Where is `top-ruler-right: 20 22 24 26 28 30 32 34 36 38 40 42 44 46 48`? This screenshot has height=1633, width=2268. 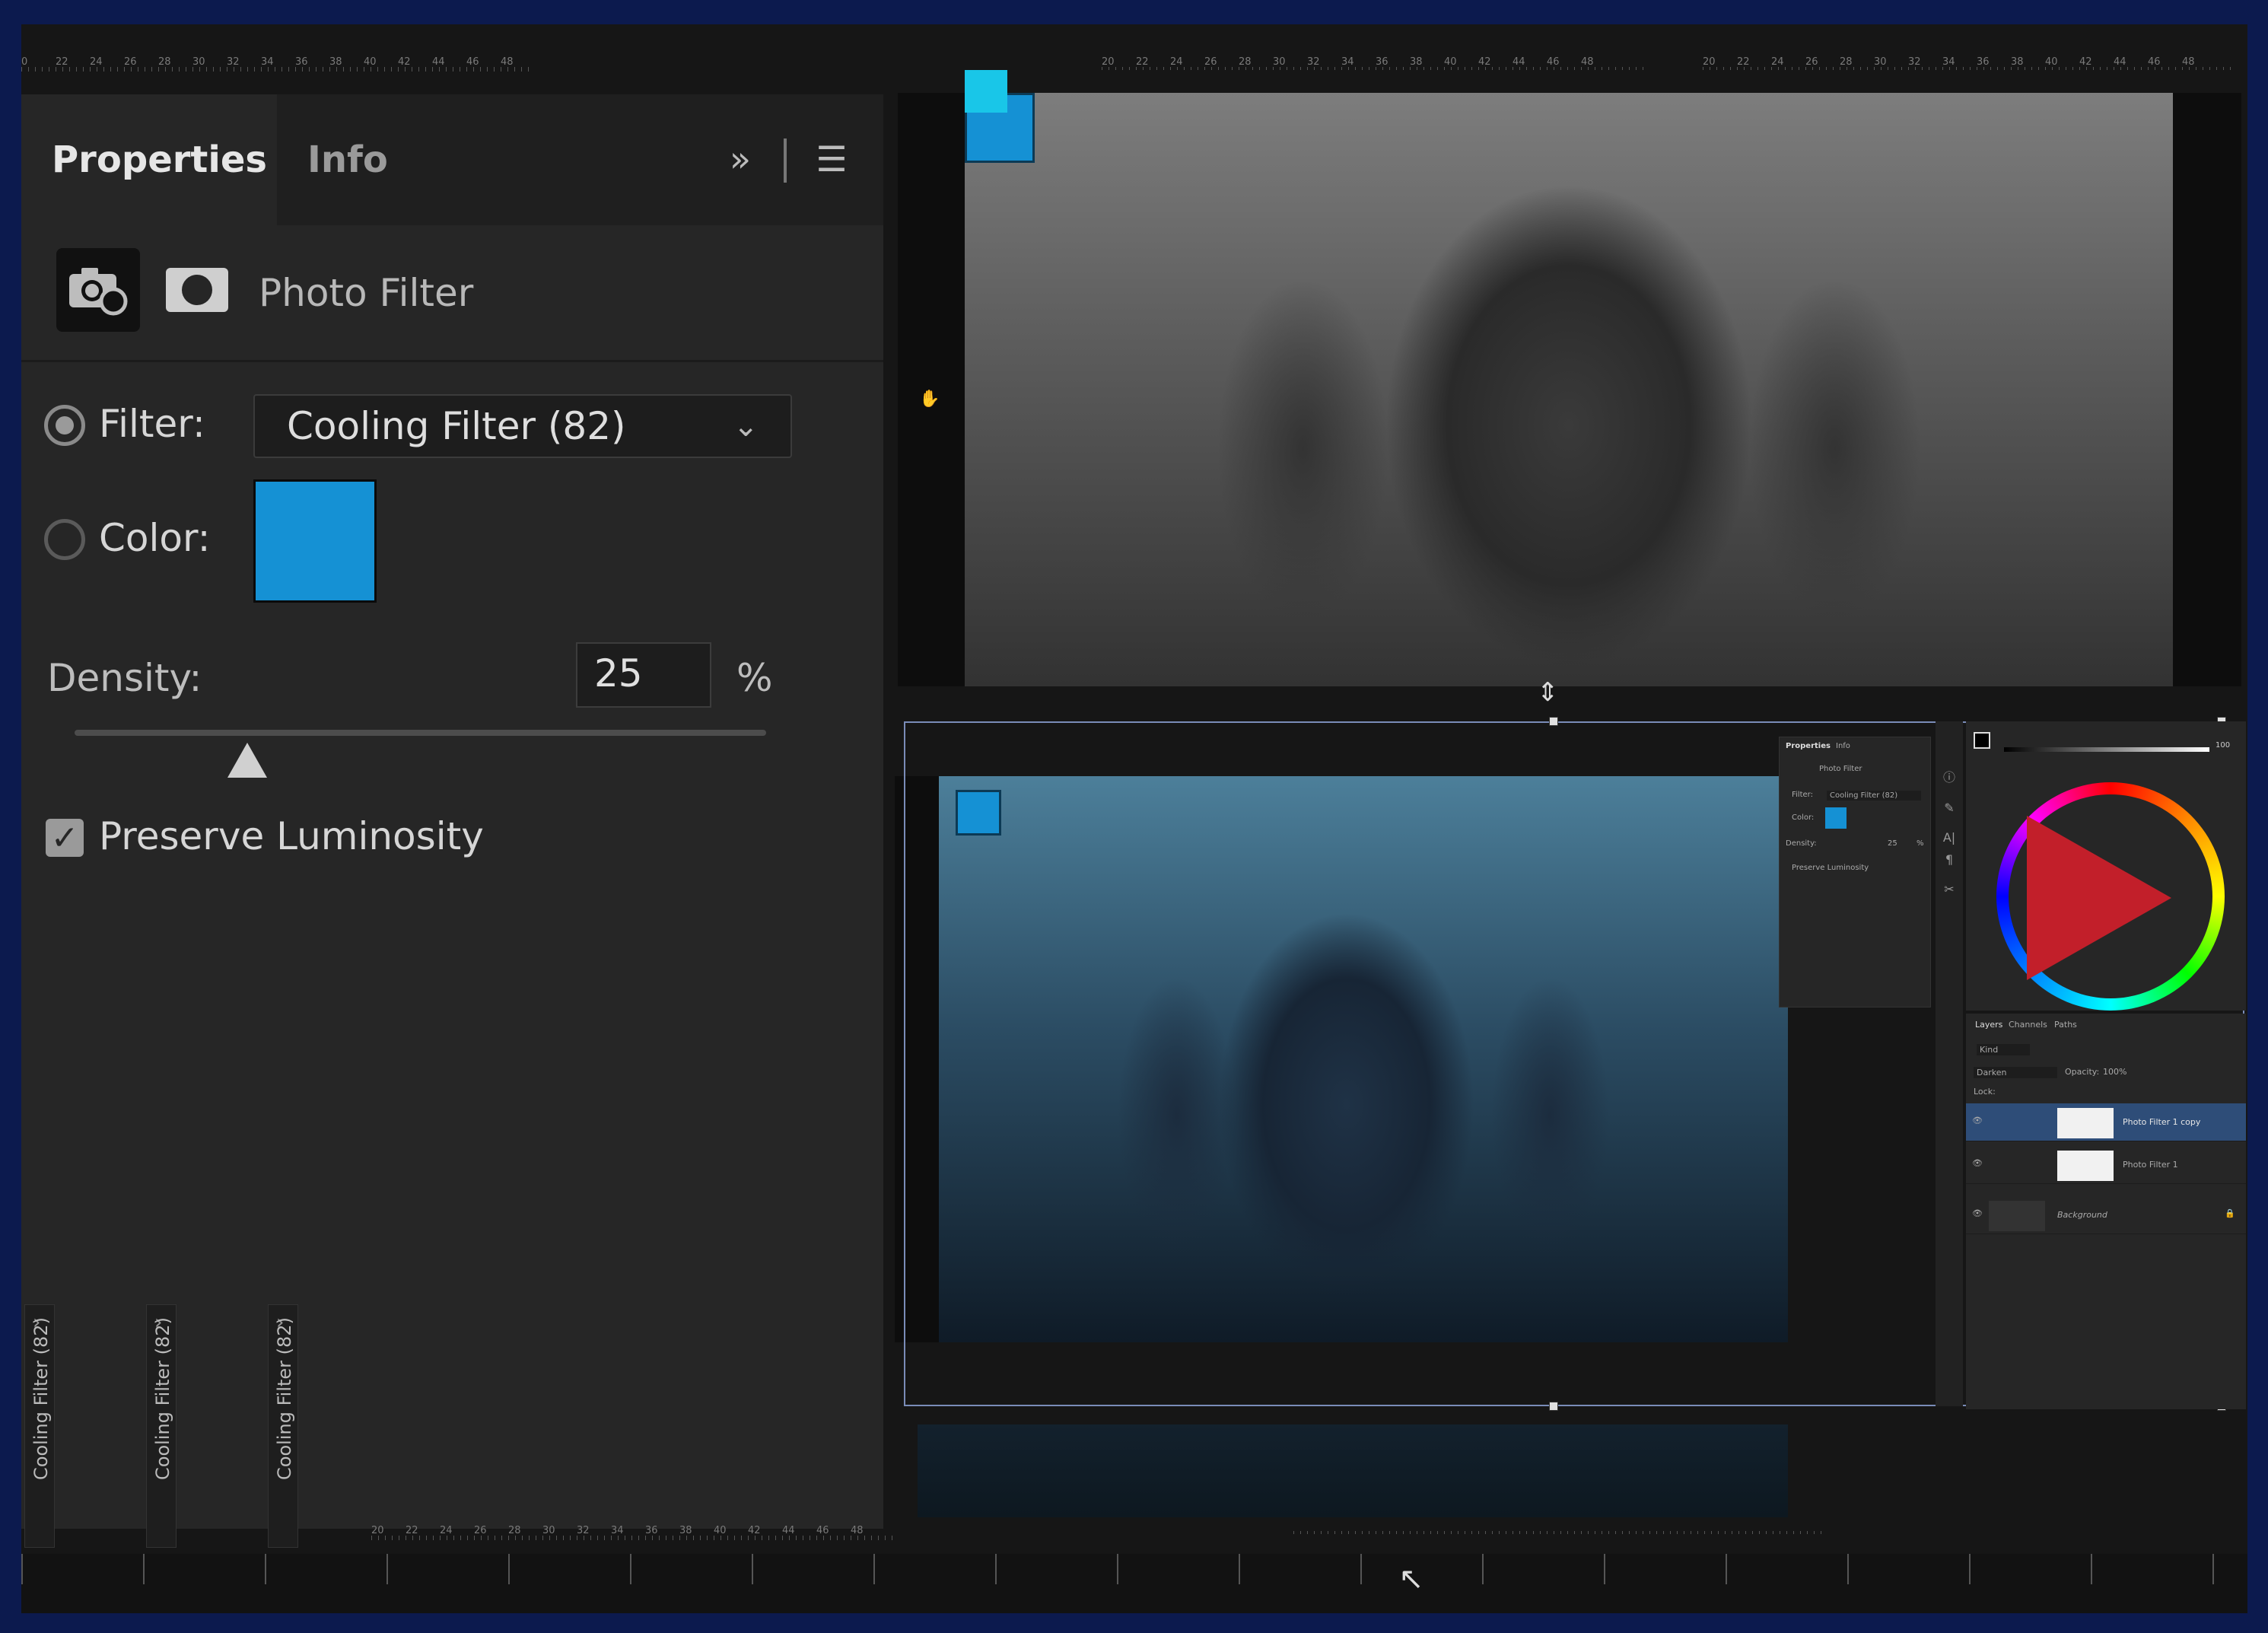
top-ruler-right: 20 22 24 26 28 30 32 34 36 38 40 42 44 46 48 is located at coordinates (1969, 64).